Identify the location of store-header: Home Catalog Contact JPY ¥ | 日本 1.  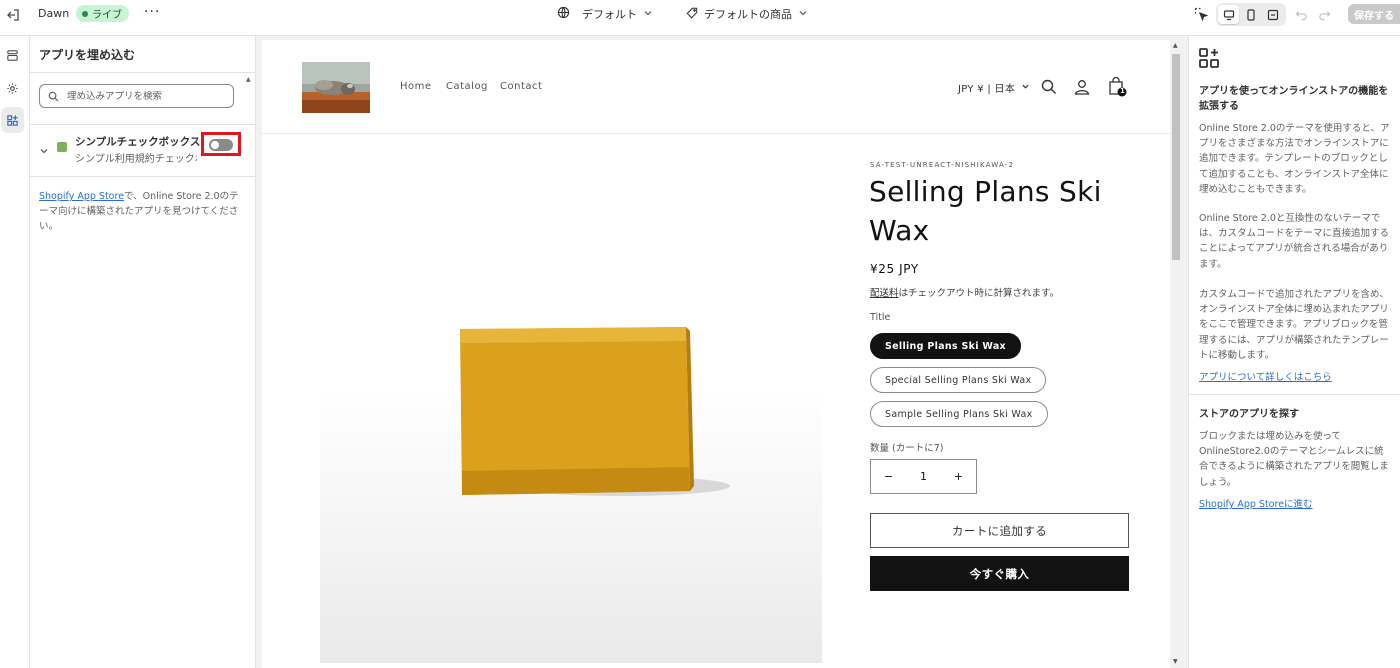
(716, 87).